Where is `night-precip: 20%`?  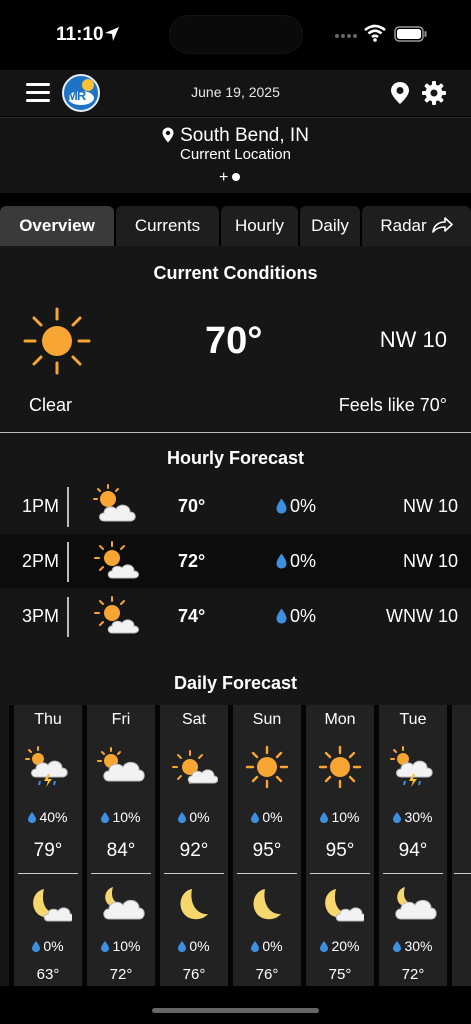
night-precip: 20% is located at coordinates (340, 946).